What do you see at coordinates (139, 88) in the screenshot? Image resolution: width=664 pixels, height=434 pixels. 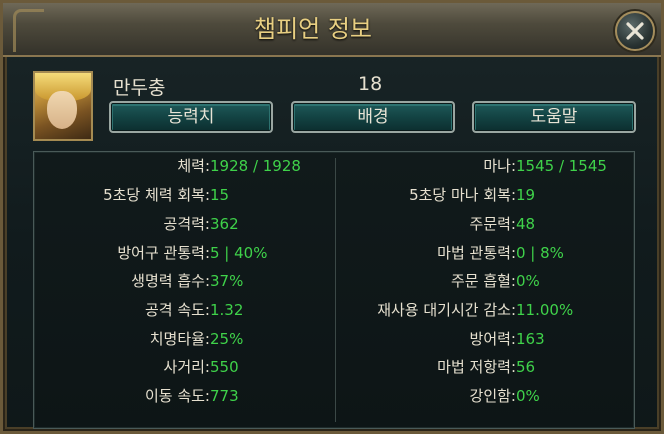 I see `champion-name: 만두충` at bounding box center [139, 88].